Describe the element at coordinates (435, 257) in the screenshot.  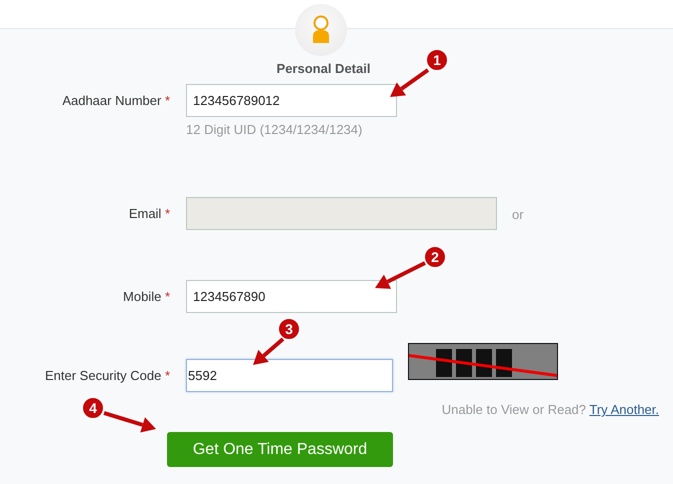
I see `step-badge: 2` at that location.